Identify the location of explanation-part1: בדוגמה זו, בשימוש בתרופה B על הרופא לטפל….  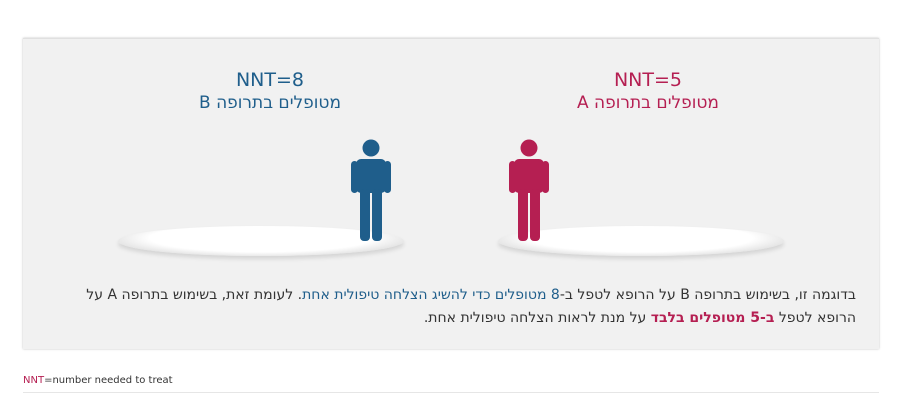
(707, 295).